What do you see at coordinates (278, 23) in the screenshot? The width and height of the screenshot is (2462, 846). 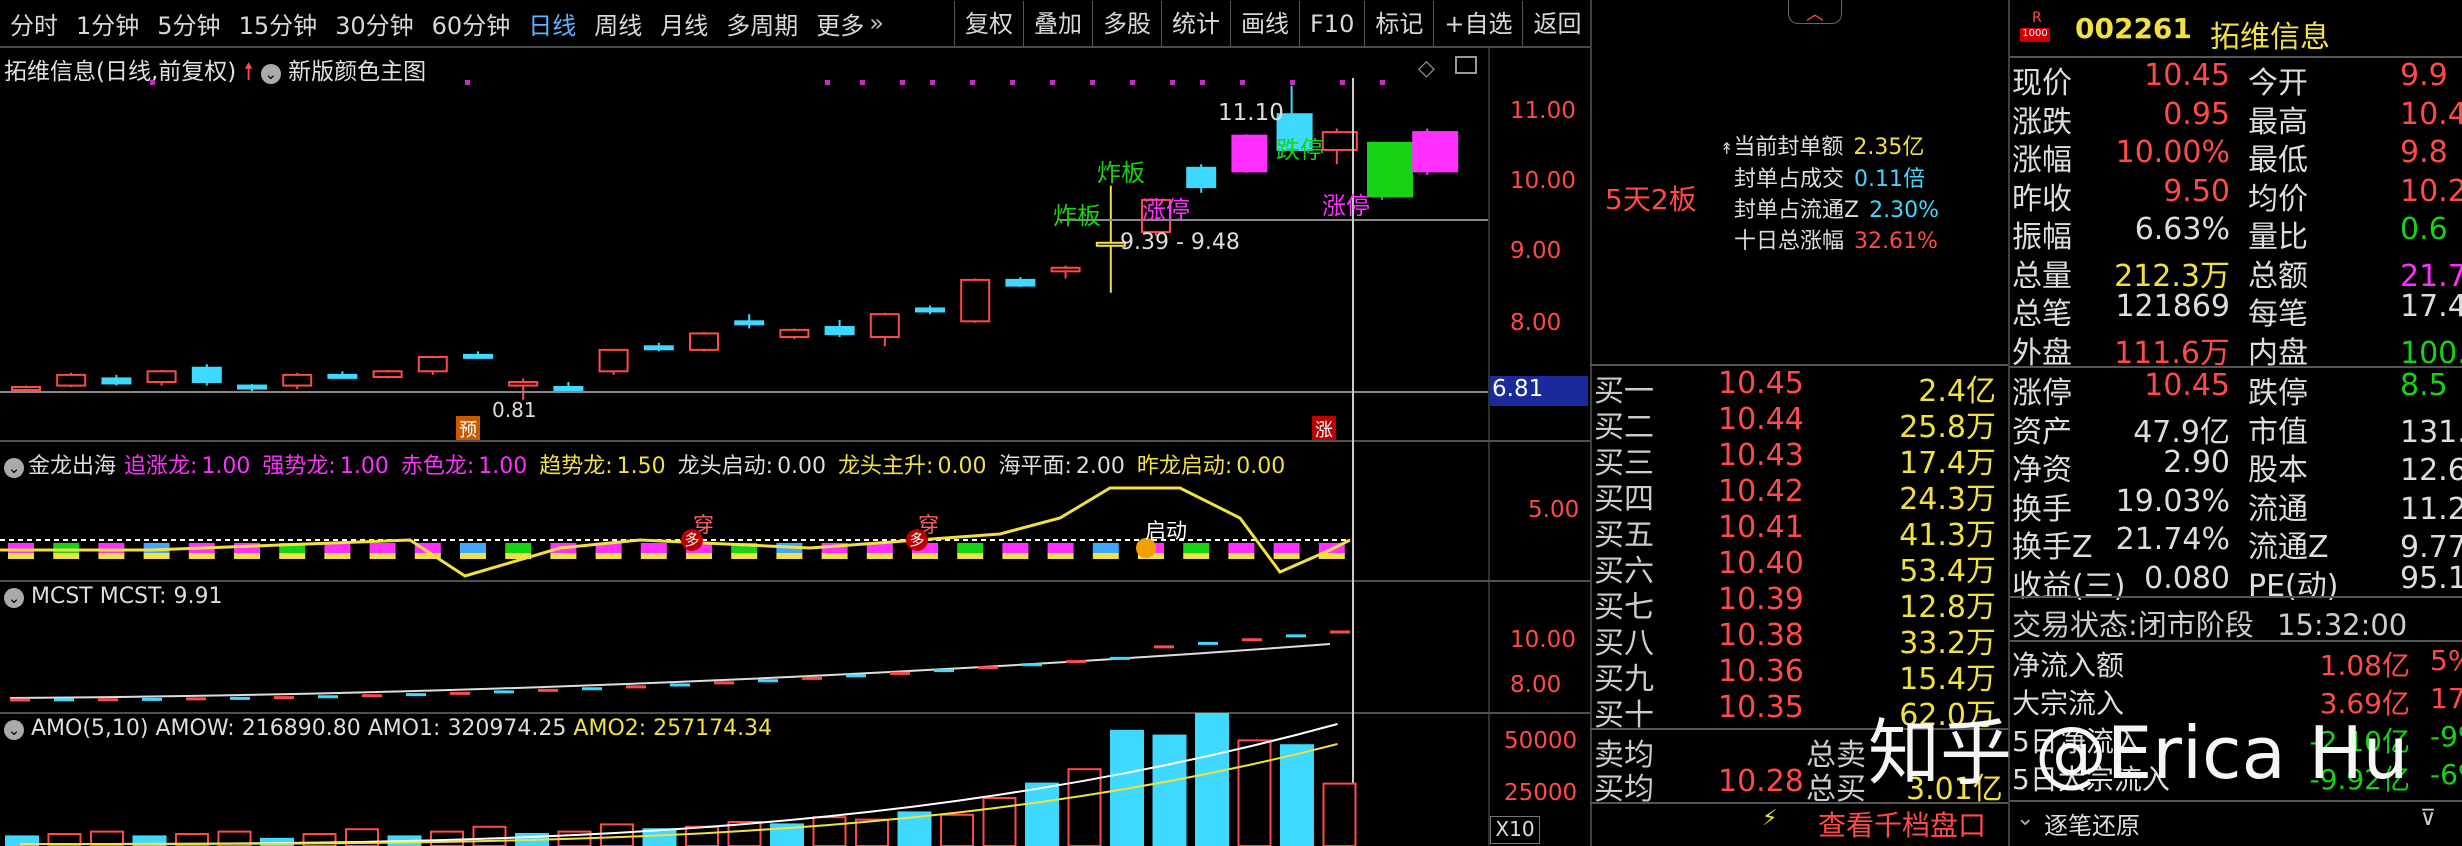 I see `period-tab: 15分钟` at bounding box center [278, 23].